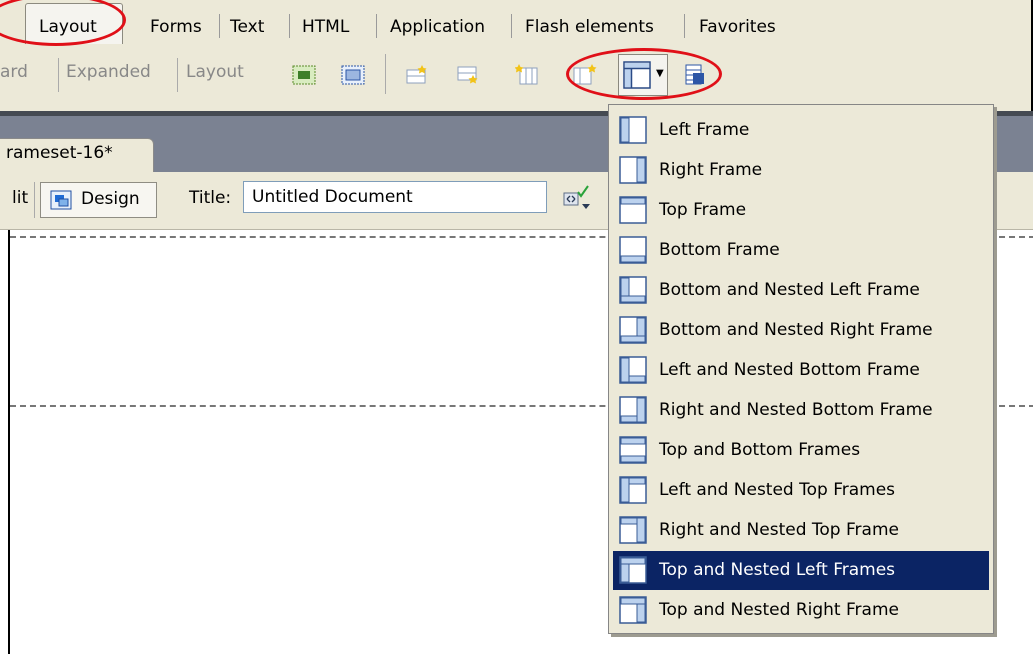 Image resolution: width=1033 pixels, height=654 pixels. Describe the element at coordinates (801, 210) in the screenshot. I see `menu-item-frame-top: Top Frame` at that location.